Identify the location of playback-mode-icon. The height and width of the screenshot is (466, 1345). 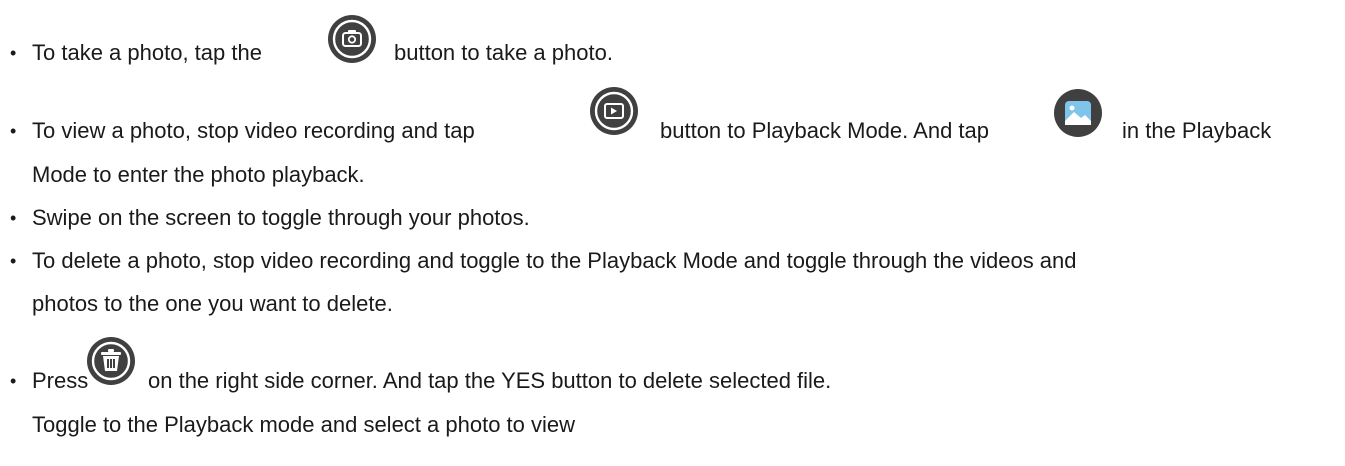
(614, 111).